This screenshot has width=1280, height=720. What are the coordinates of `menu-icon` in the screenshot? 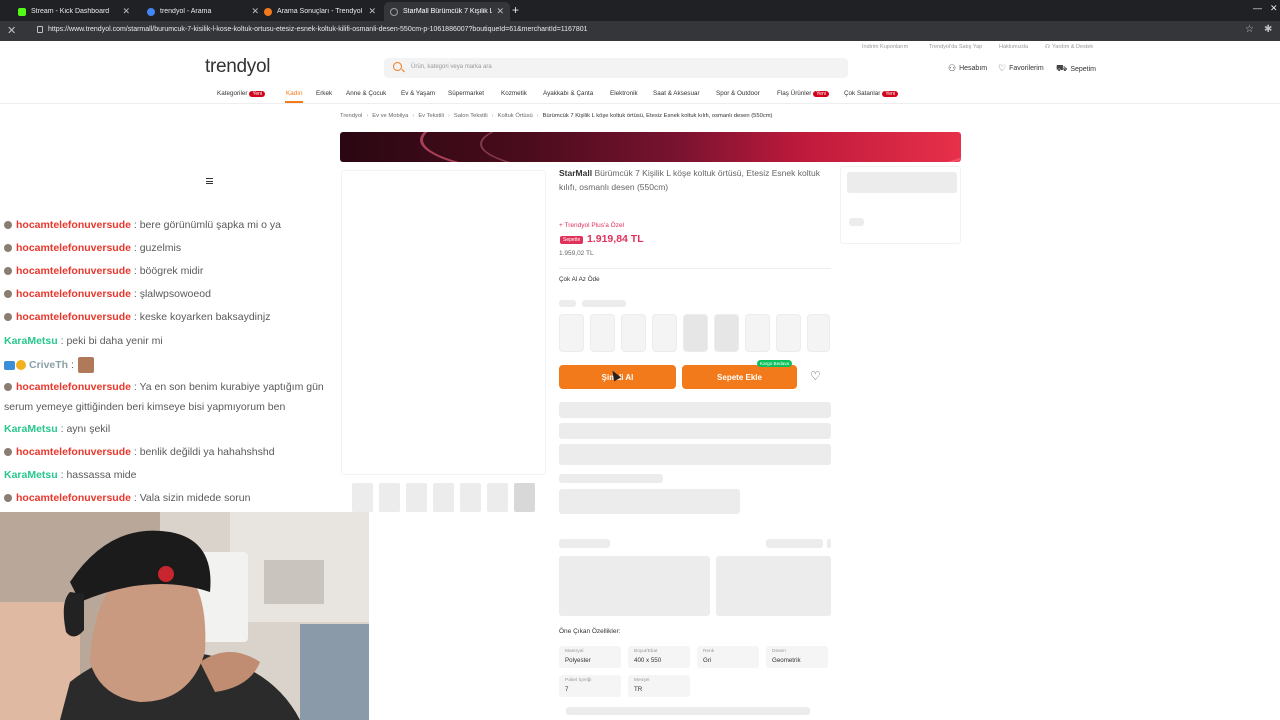 It's located at (209, 181).